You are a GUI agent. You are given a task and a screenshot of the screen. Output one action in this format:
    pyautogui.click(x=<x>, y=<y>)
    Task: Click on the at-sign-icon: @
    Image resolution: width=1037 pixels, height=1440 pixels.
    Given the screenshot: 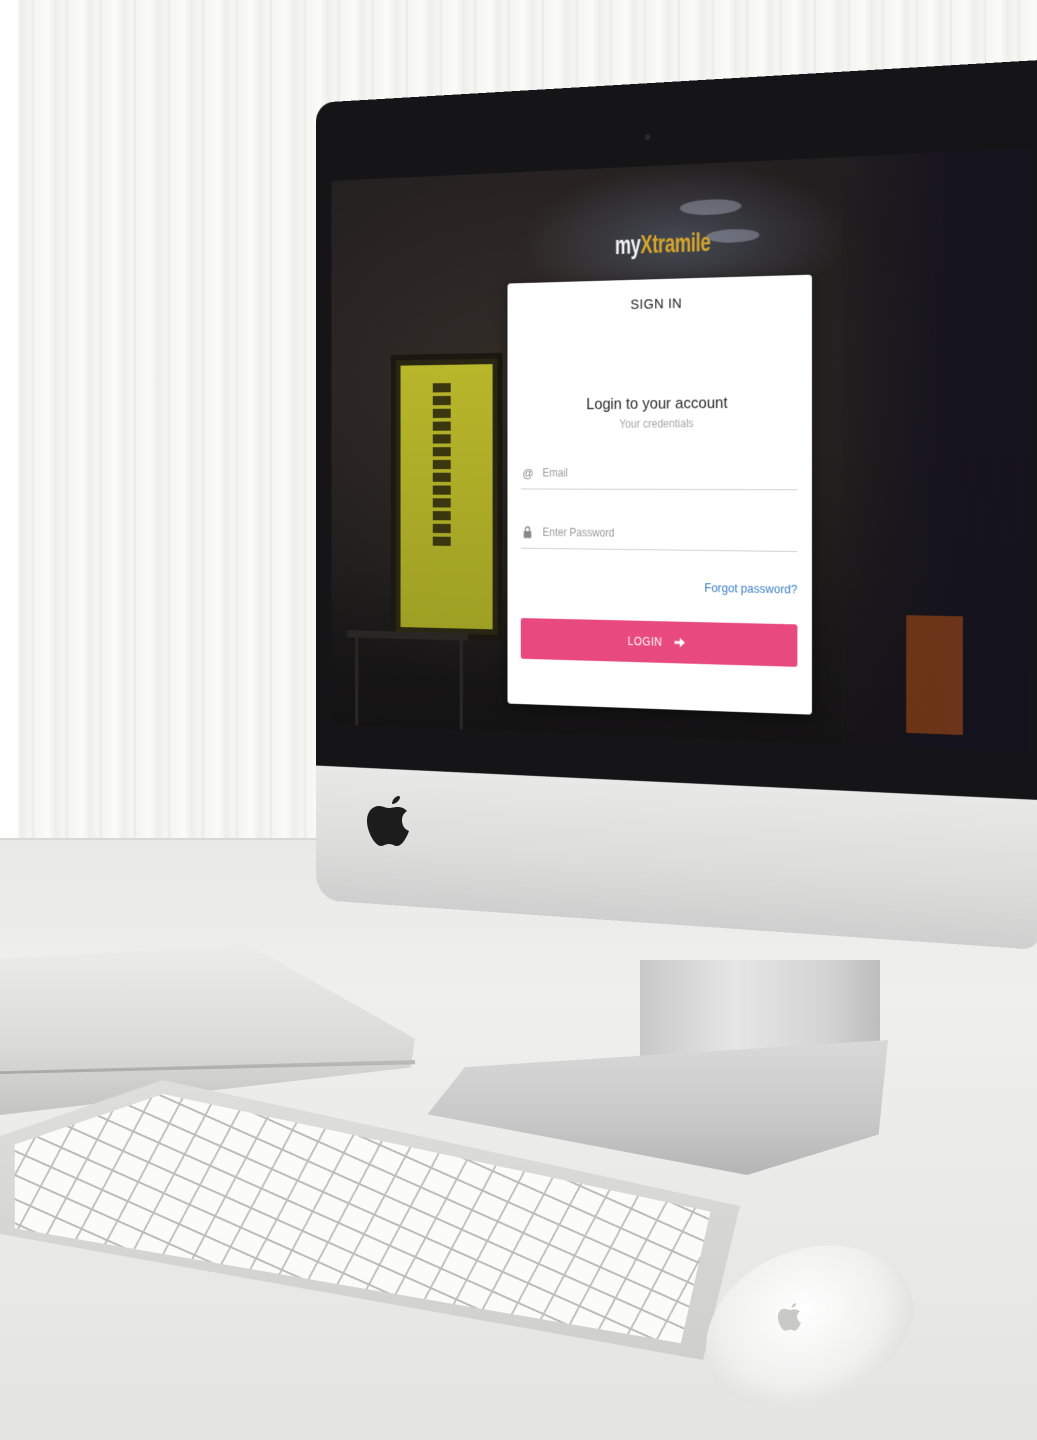 What is the action you would take?
    pyautogui.click(x=528, y=473)
    